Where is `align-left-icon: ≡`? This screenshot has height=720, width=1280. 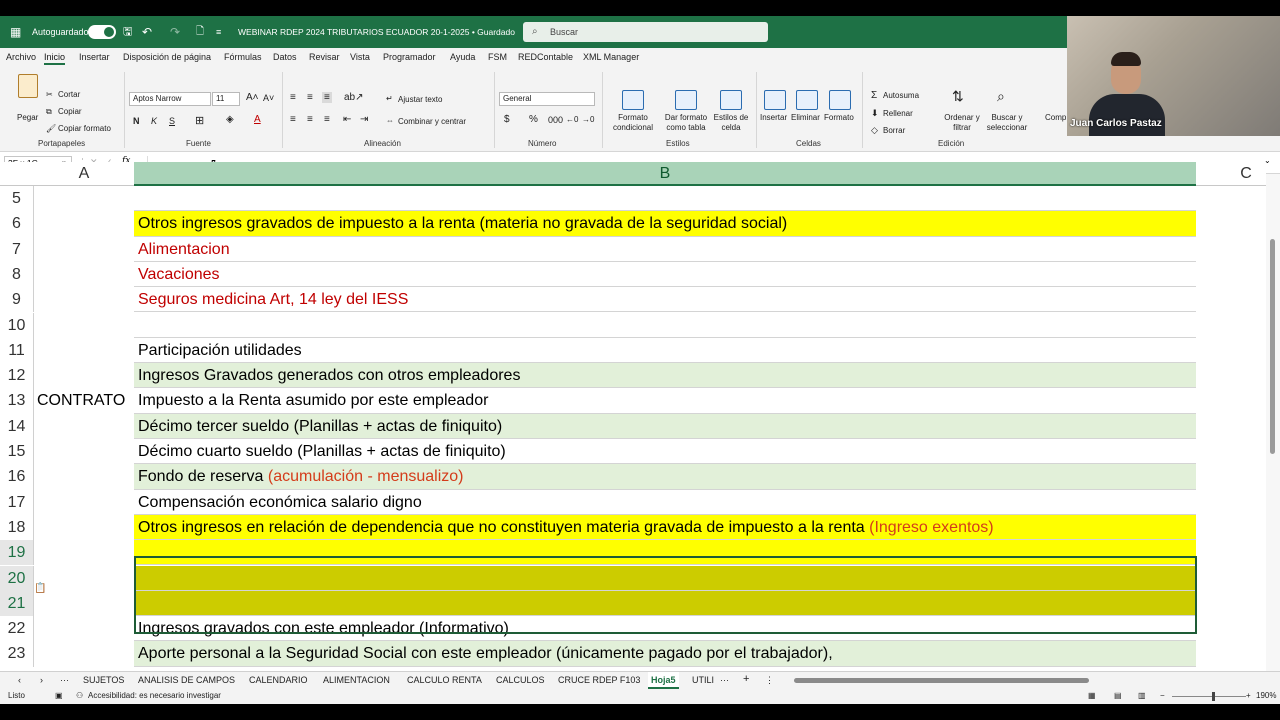 align-left-icon: ≡ is located at coordinates (293, 119).